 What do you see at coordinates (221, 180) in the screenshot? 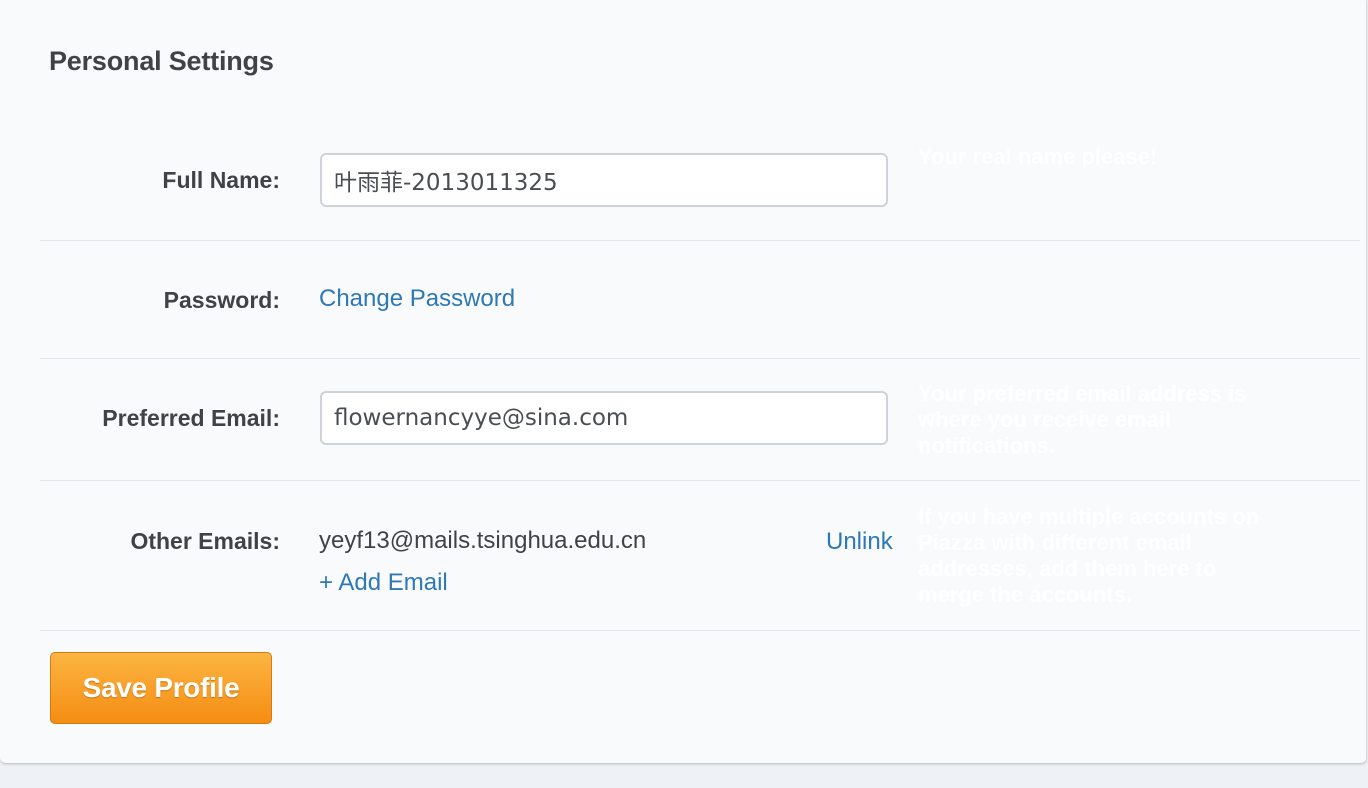
I see `full-name-label: Full Name:` at bounding box center [221, 180].